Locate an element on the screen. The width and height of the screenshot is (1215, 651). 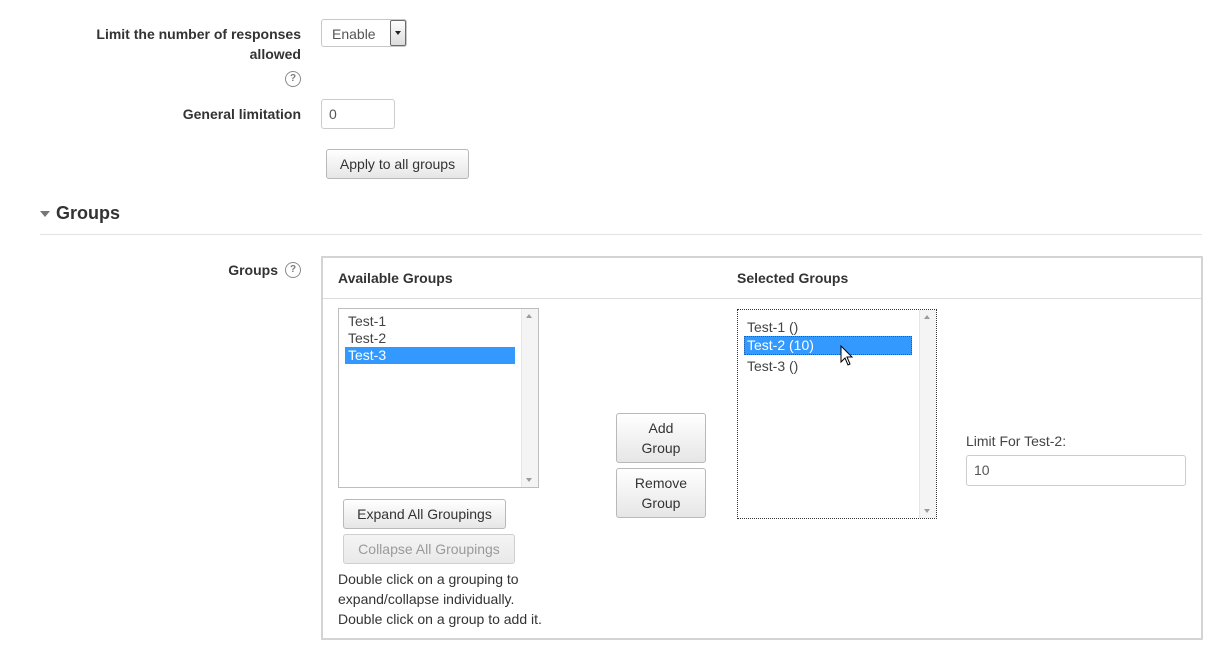
groups-section-title: Groups is located at coordinates (88, 213).